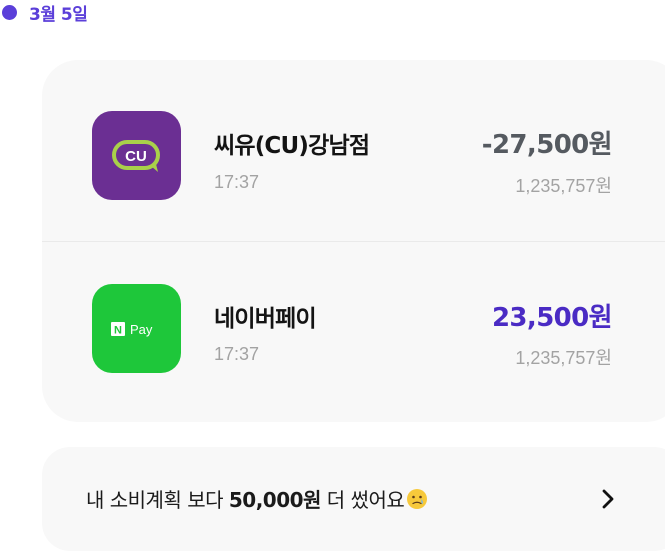  I want to click on merchant-name: 네이버페이, so click(265, 319).